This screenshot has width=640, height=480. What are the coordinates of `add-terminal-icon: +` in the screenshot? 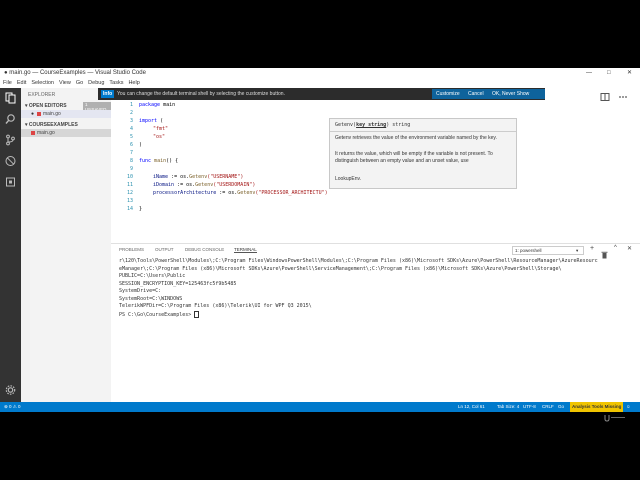 It's located at (592, 248).